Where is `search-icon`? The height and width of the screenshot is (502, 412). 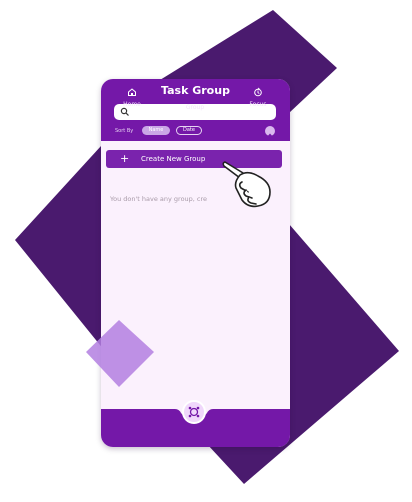 search-icon is located at coordinates (124, 111).